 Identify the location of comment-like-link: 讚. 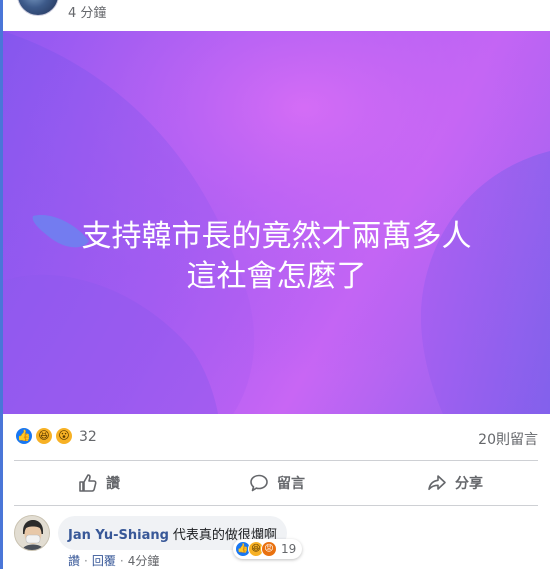
(74, 561).